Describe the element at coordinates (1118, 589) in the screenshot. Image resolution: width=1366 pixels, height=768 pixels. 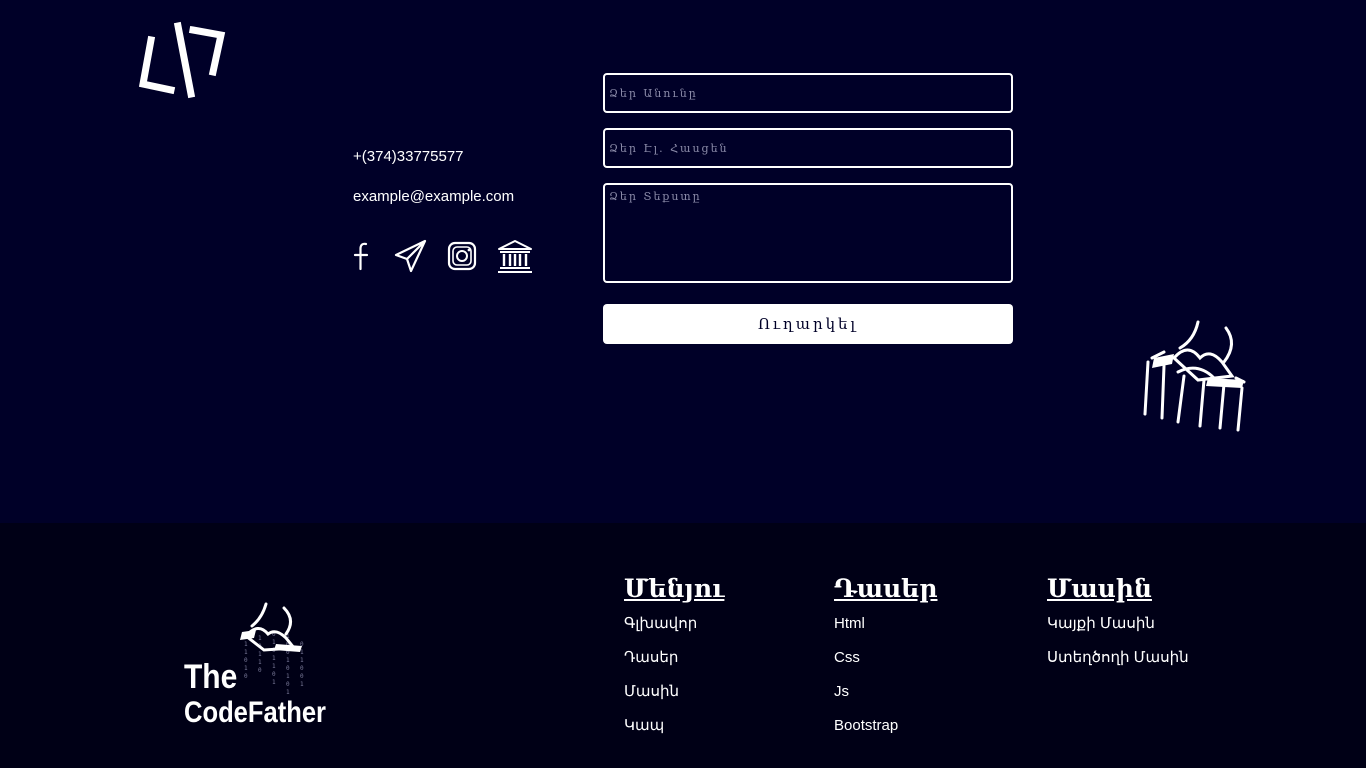
I see `about-heading: Մասին` at that location.